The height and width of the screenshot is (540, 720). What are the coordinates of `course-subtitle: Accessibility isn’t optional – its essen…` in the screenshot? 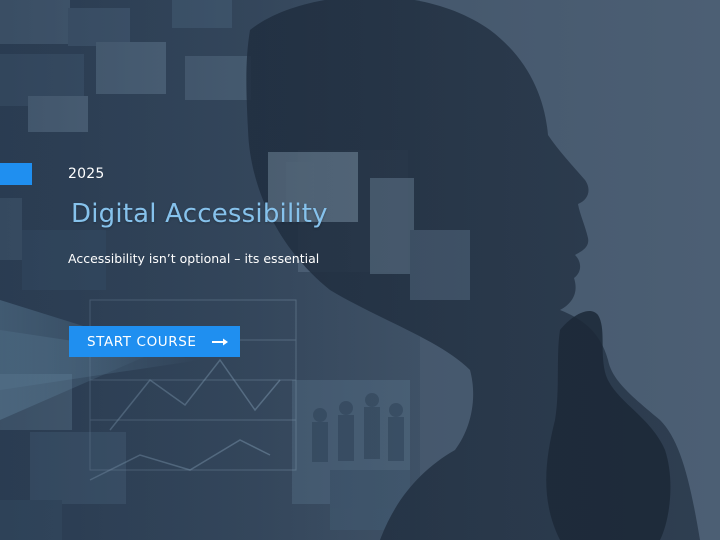 It's located at (194, 258).